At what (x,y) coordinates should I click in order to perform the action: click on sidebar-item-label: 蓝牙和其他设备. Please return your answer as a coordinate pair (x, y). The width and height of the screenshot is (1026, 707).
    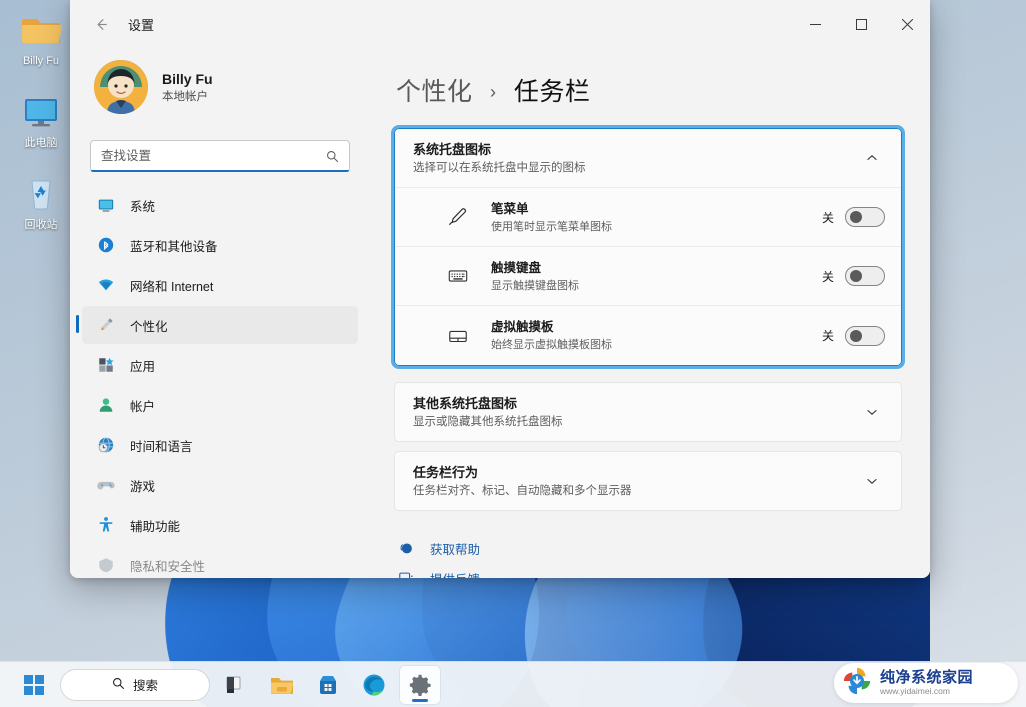
    Looking at the image, I should click on (174, 246).